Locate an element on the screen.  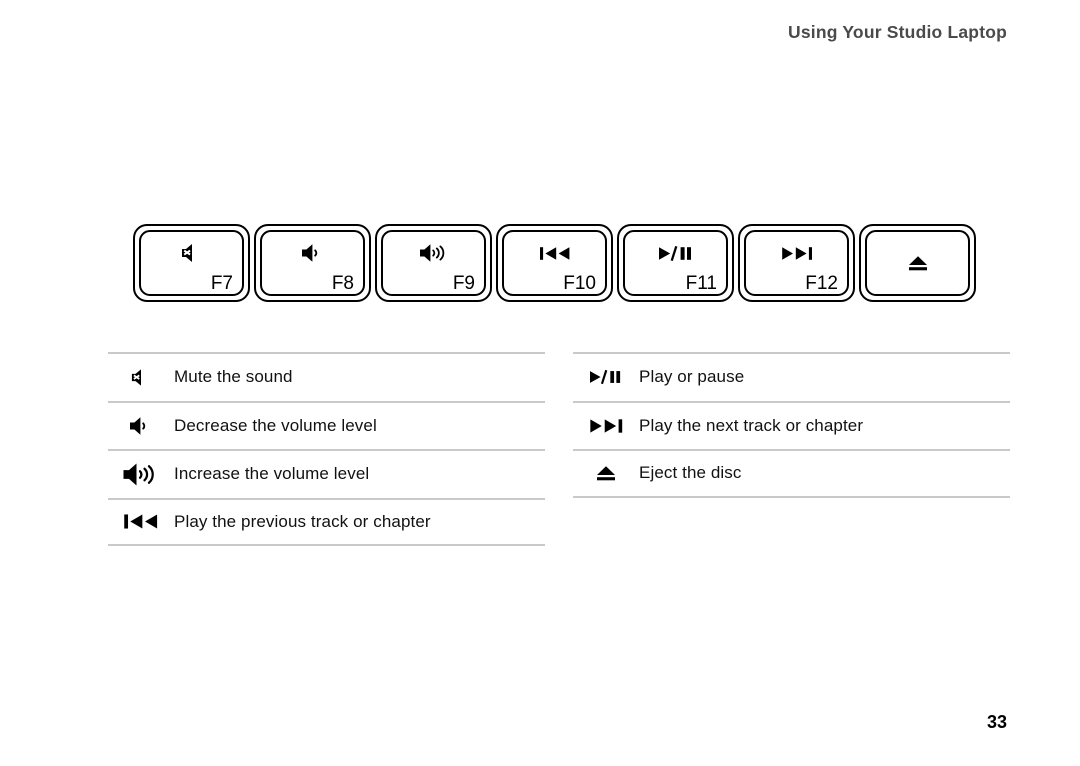
legend-label: Decrease the volume level is located at coordinates (275, 425).